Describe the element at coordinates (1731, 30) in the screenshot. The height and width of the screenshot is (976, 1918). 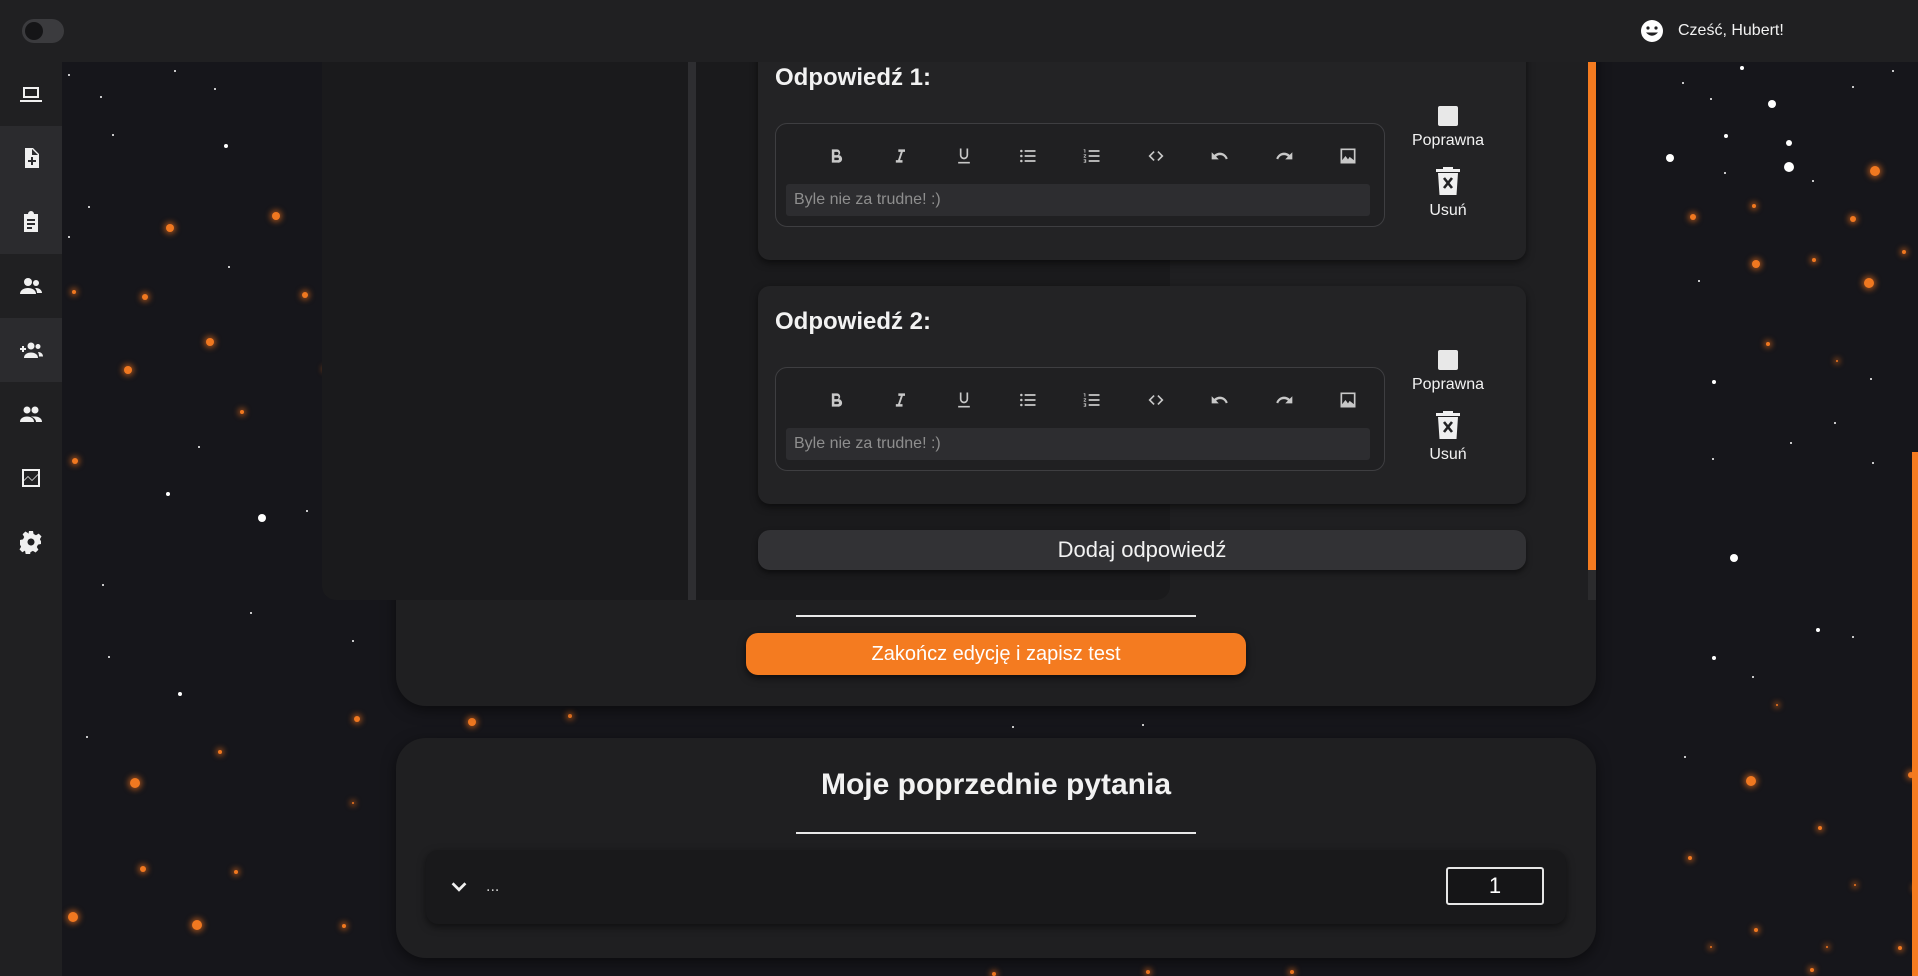
I see `greeting-text: Cześć, Hubert!` at that location.